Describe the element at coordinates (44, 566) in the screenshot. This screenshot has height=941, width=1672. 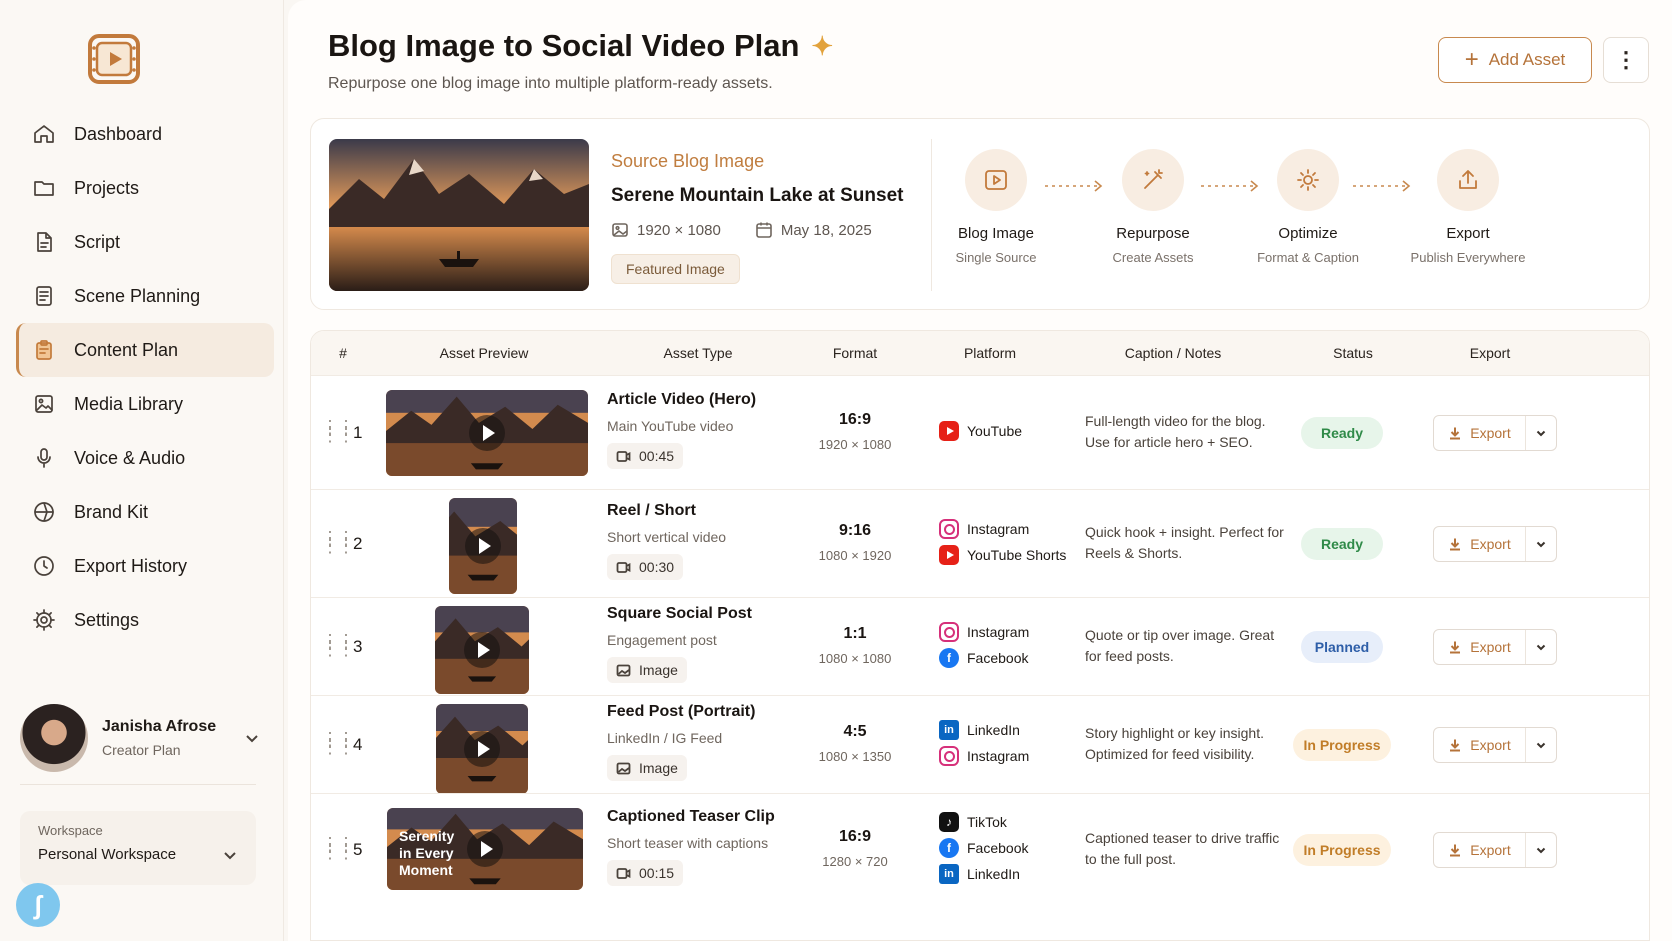
I see `clock-icon` at that location.